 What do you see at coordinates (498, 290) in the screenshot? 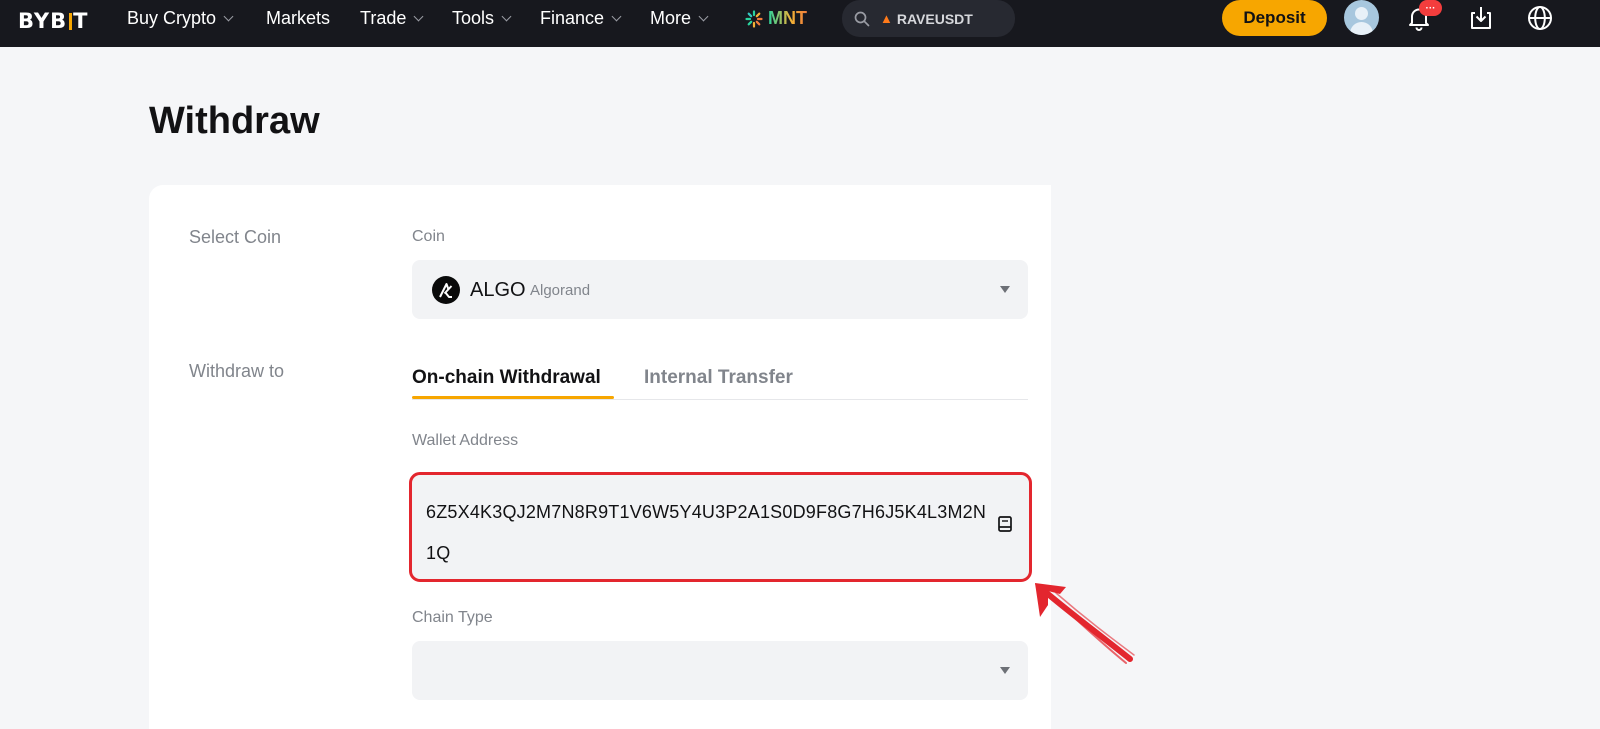
I see `coin-symbol: ALGO` at bounding box center [498, 290].